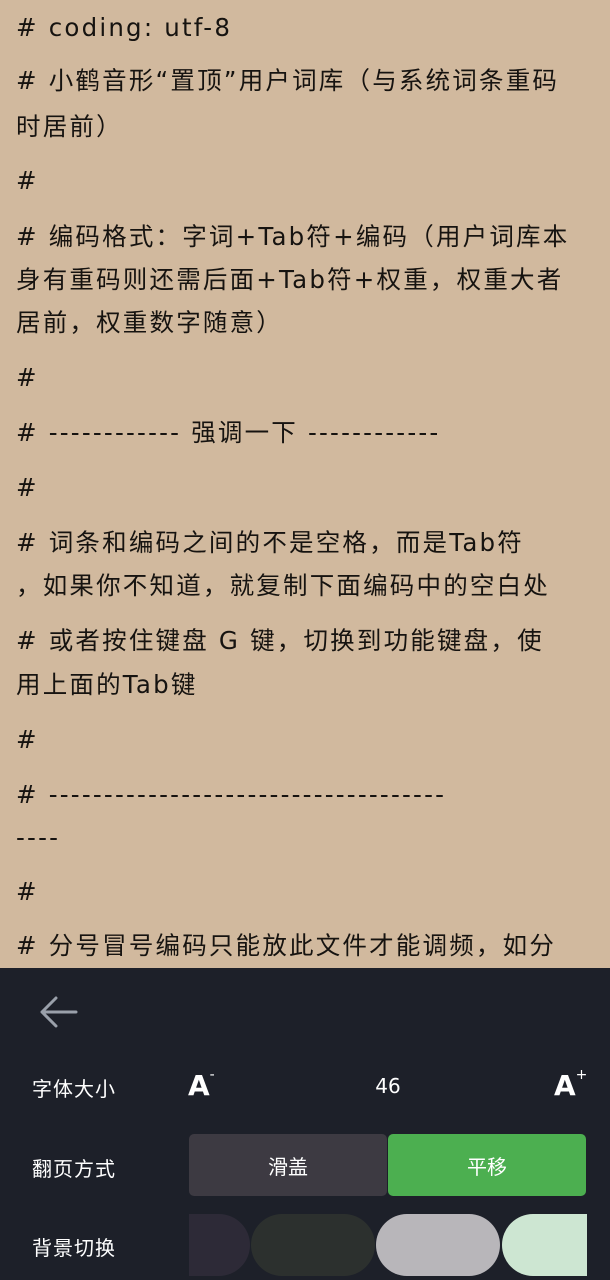 This screenshot has height=1280, width=610. I want to click on text-line: ----, so click(38, 837).